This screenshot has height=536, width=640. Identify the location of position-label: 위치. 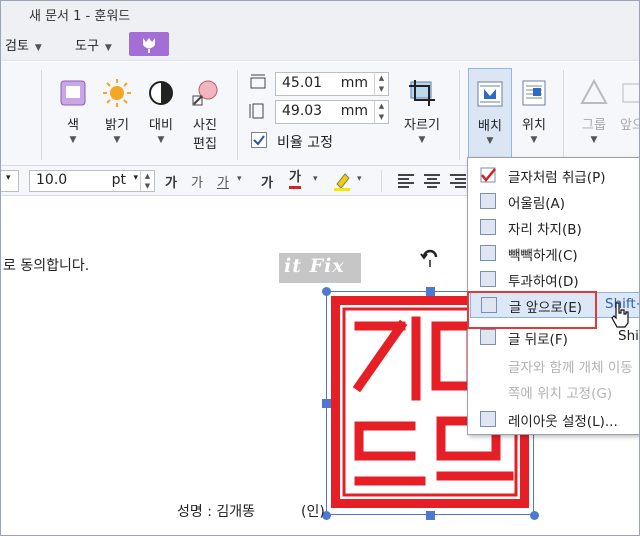
(534, 125).